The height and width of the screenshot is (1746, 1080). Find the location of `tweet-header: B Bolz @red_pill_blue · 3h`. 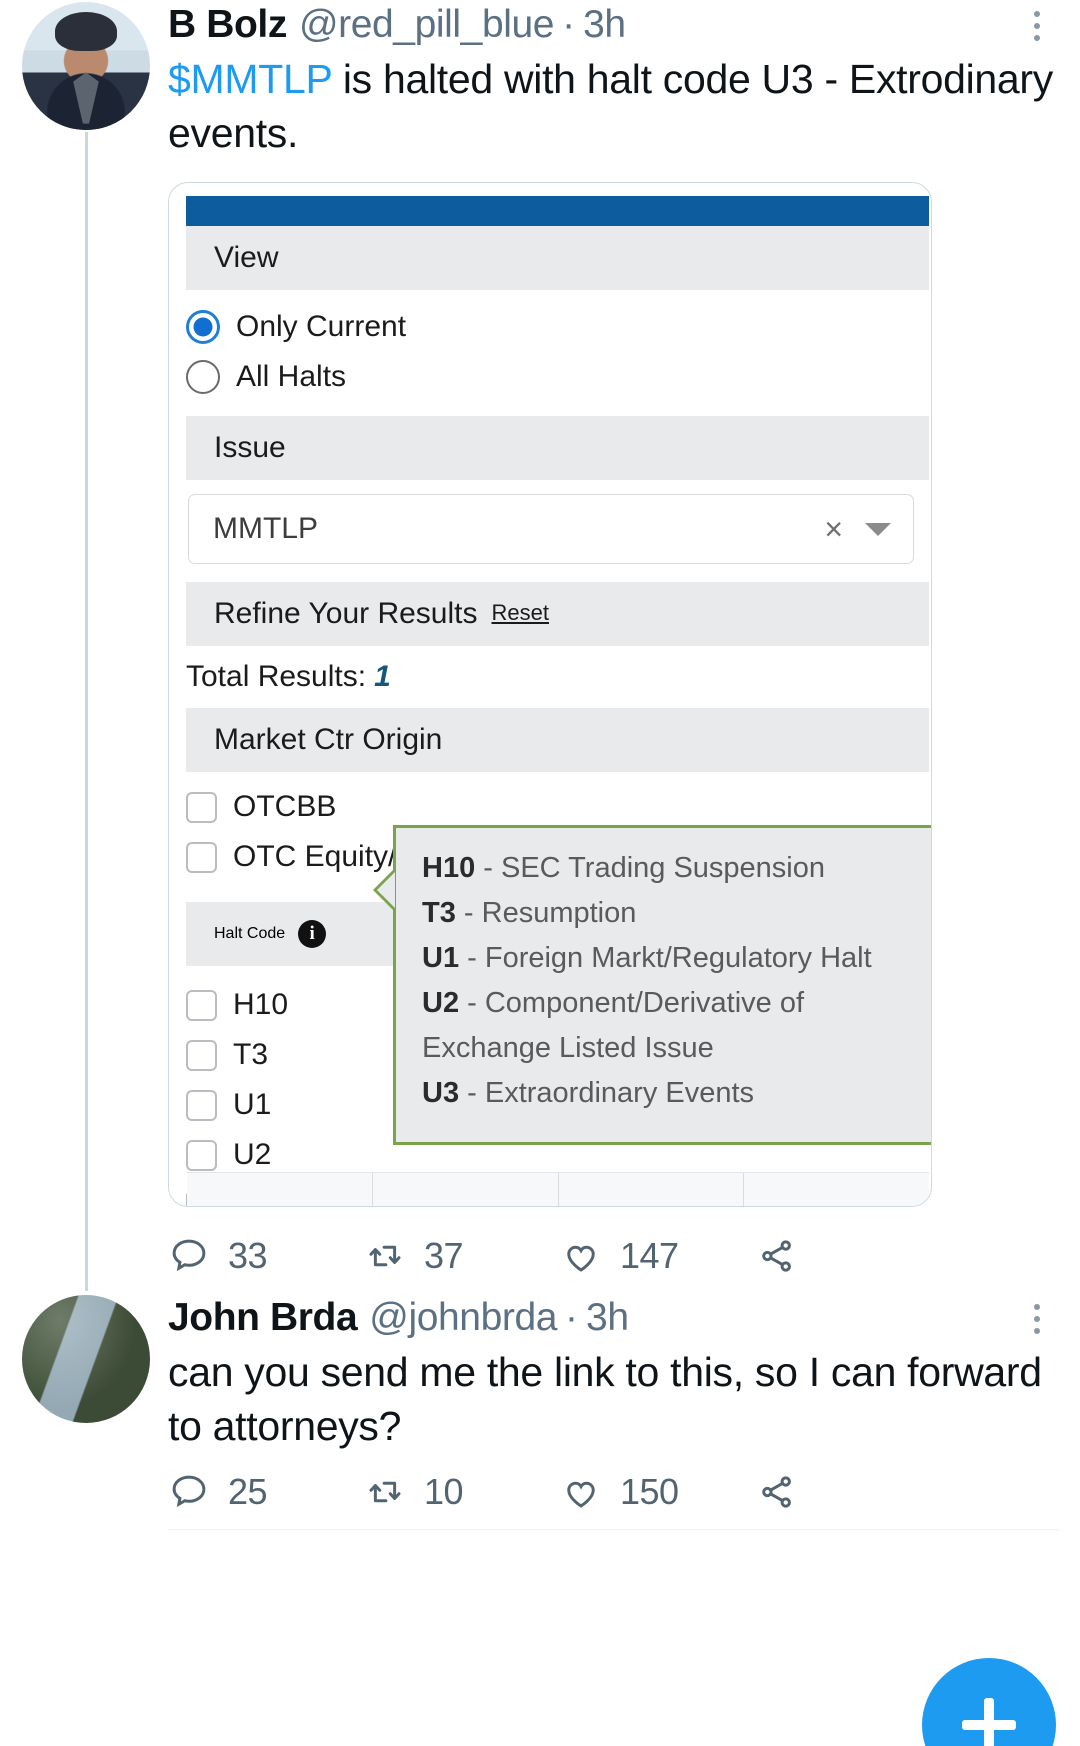

tweet-header: B Bolz @red_pill_blue · 3h is located at coordinates (614, 25).